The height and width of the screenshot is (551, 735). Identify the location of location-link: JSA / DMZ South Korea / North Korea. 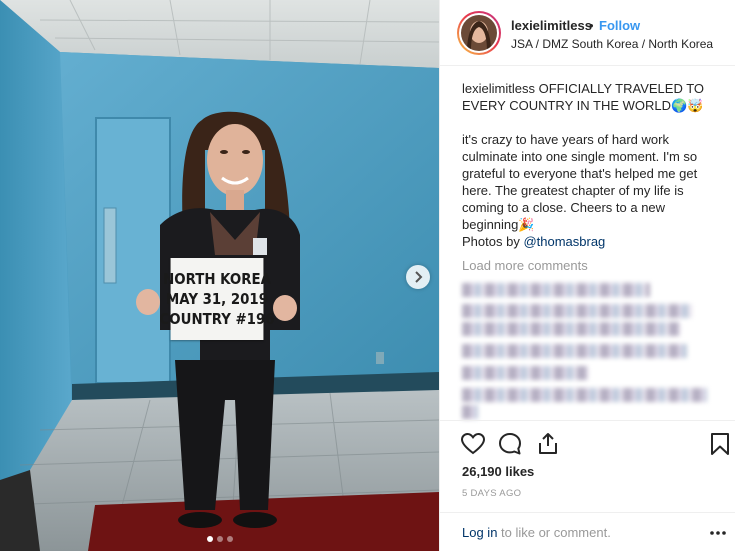
(612, 44).